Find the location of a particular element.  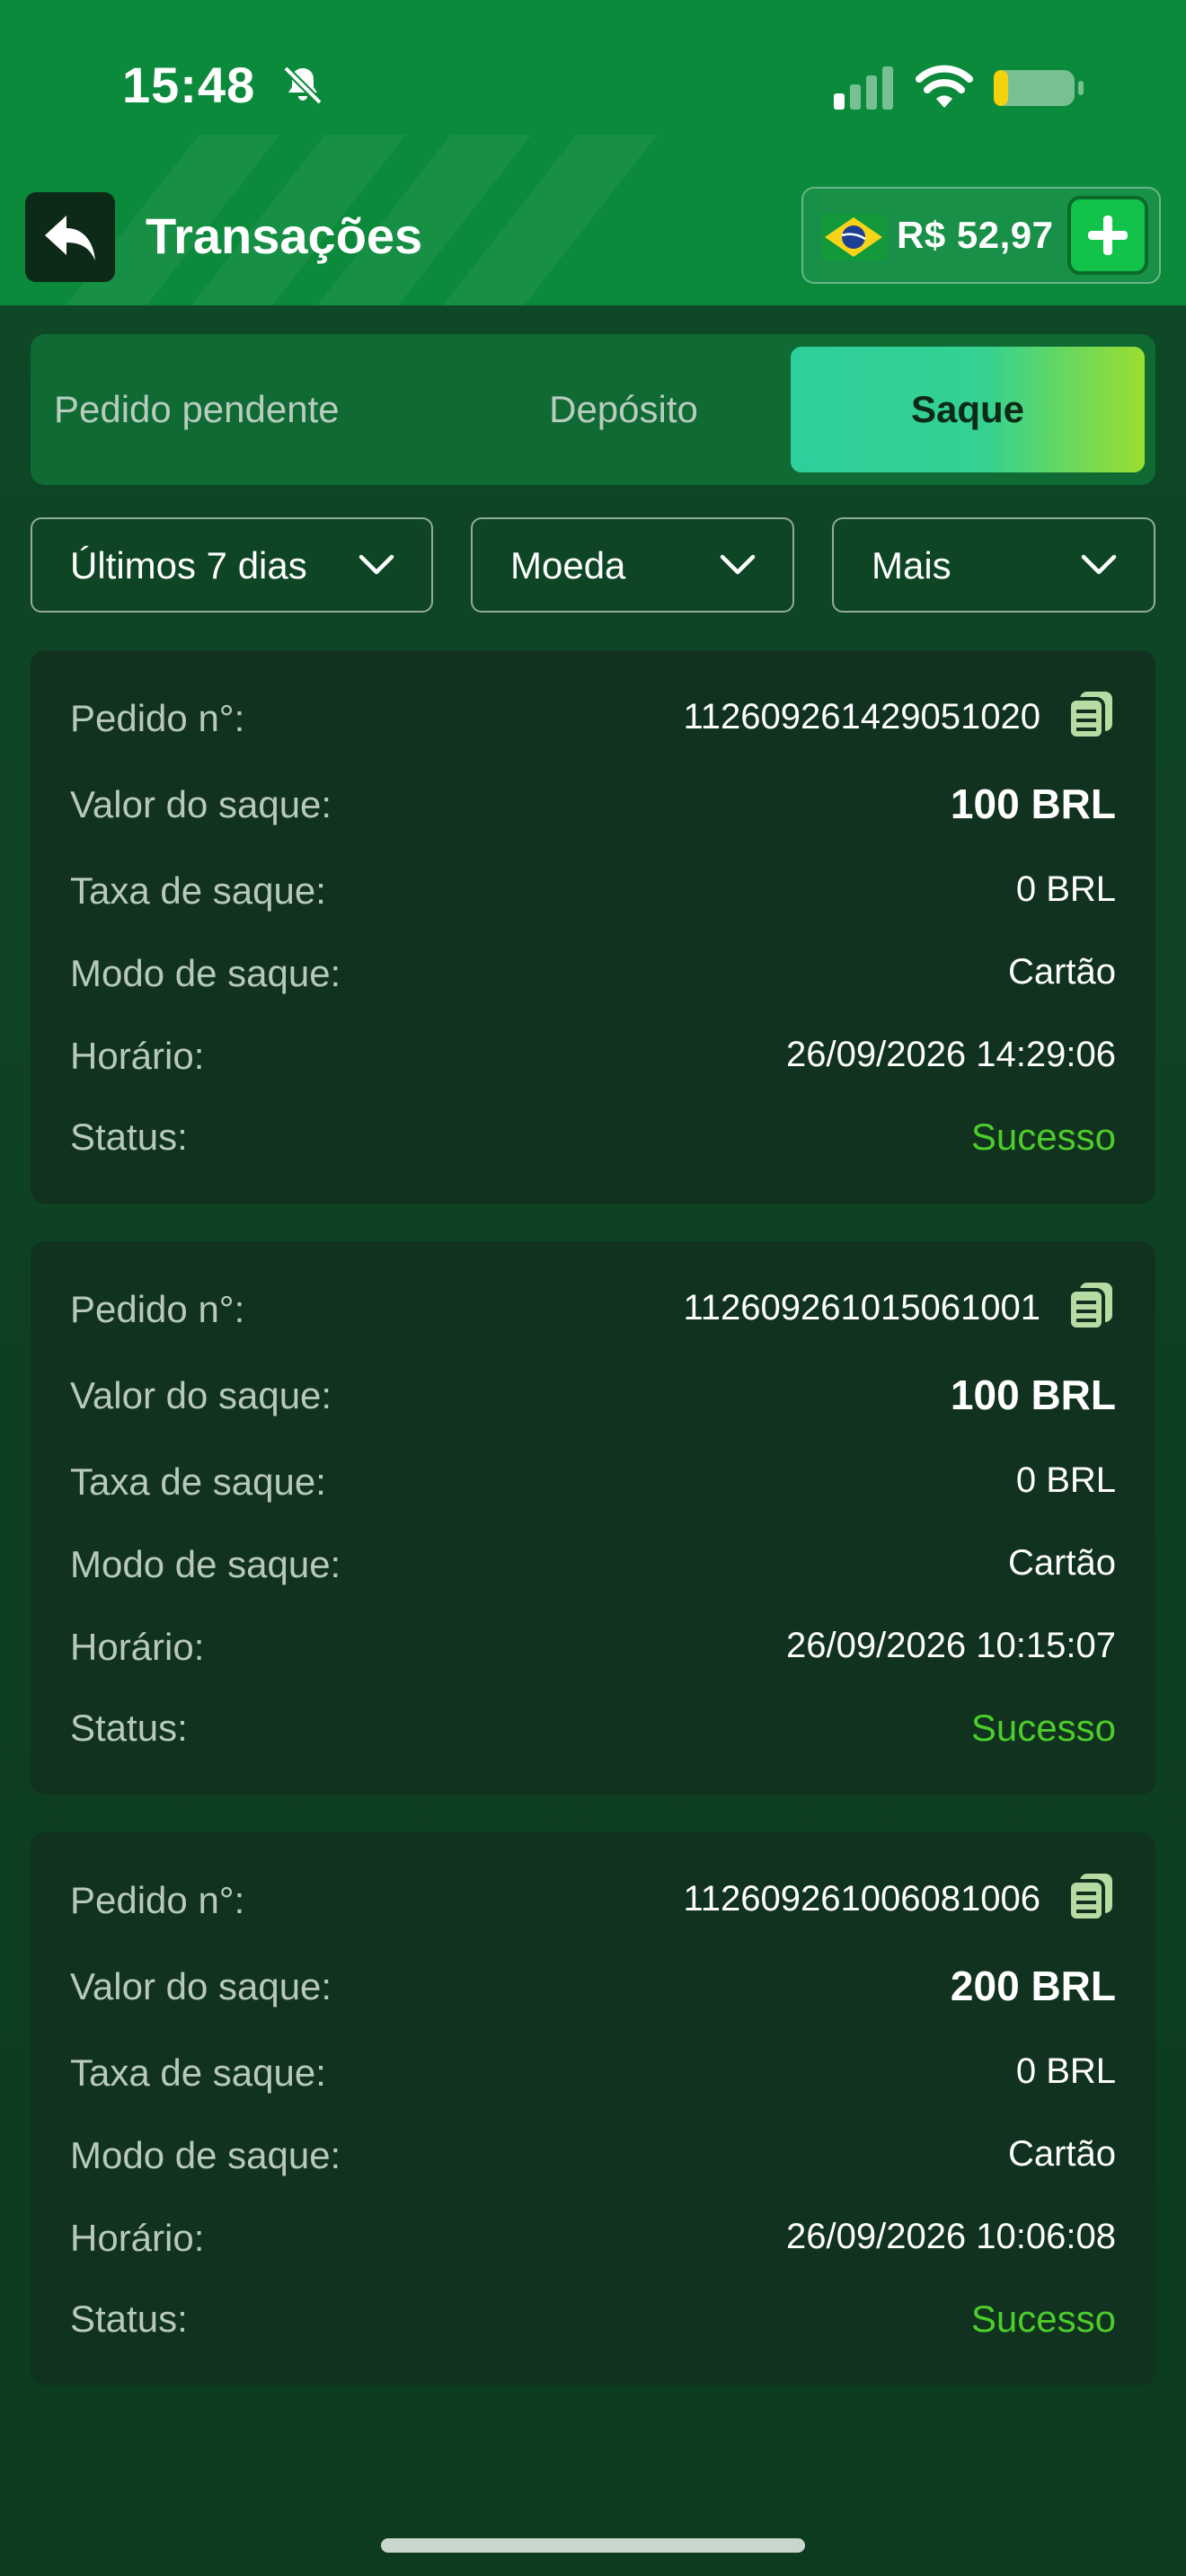

tab-withdrawal: Saque is located at coordinates (968, 409).